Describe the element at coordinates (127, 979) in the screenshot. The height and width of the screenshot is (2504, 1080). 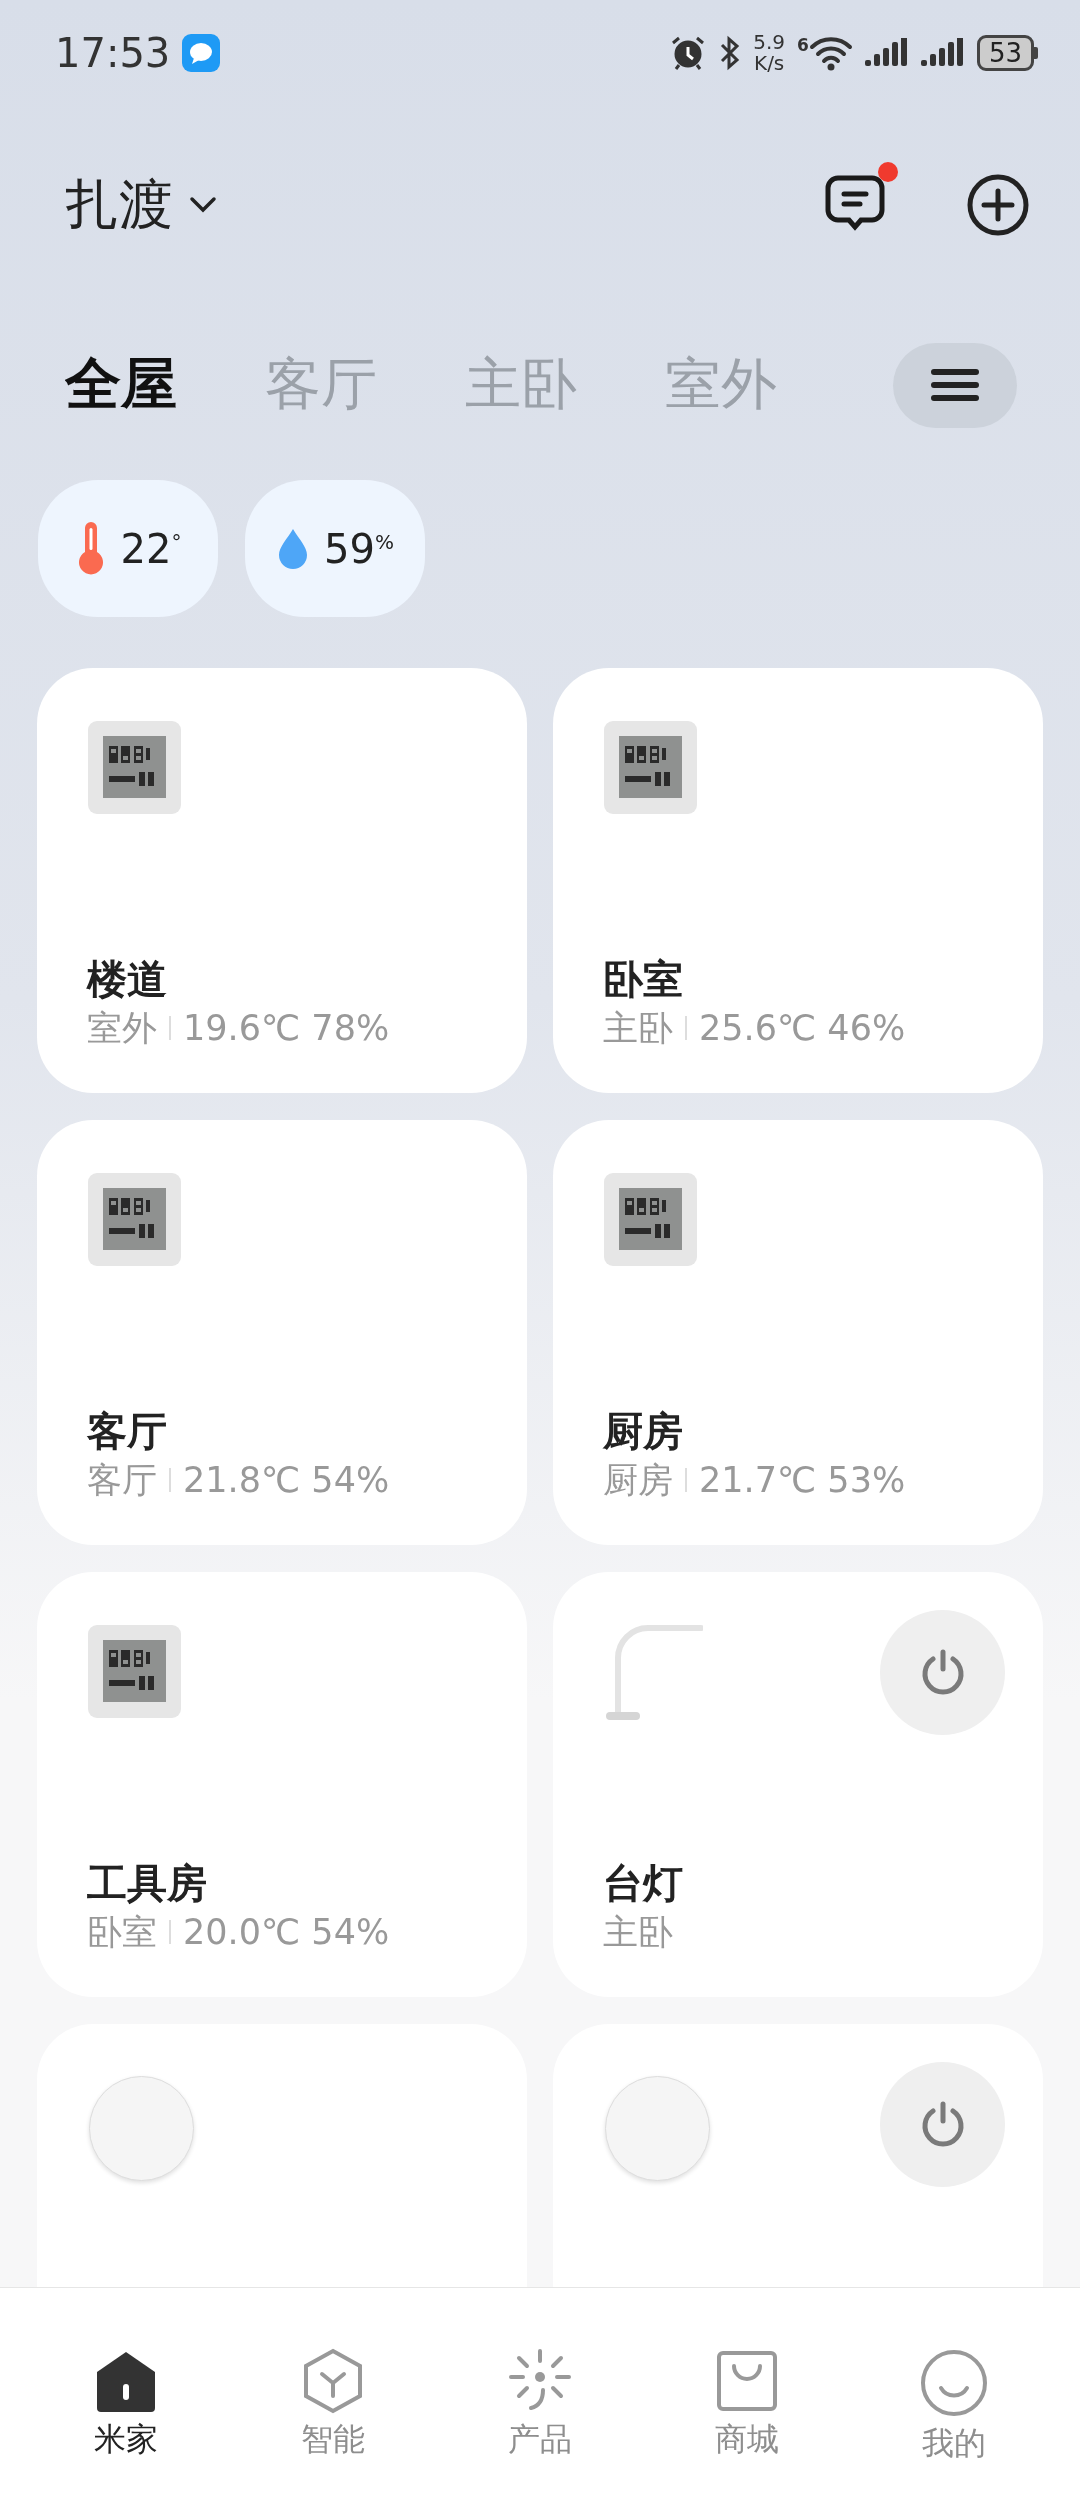
I see `device-name: 楼道` at that location.